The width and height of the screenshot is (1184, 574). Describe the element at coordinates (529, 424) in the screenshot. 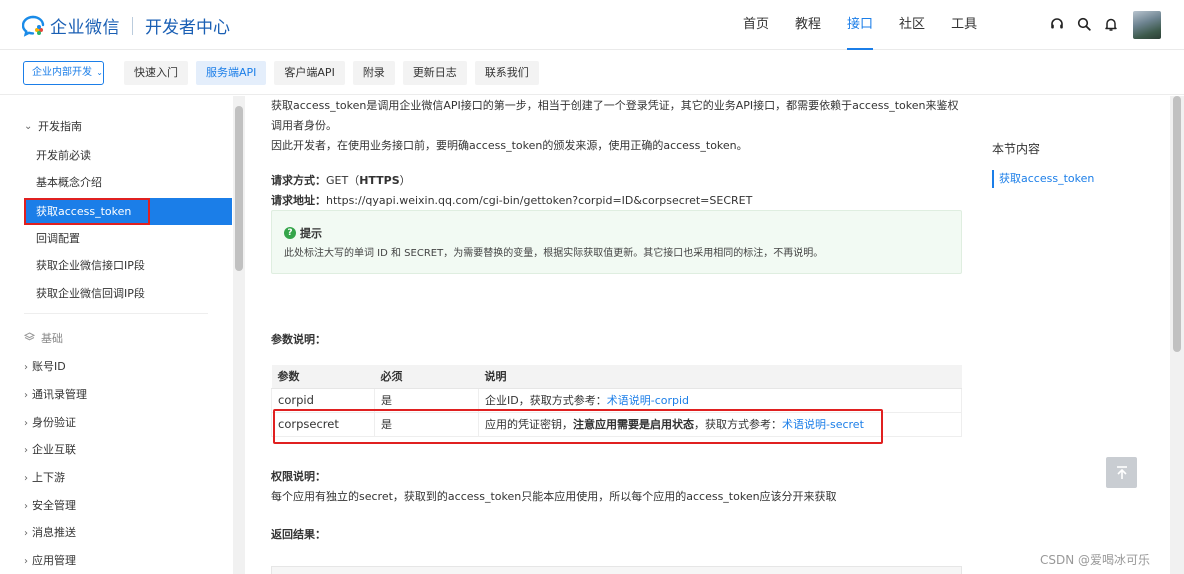

I see `cell-desc-text: 应用的凭证密钥，` at that location.